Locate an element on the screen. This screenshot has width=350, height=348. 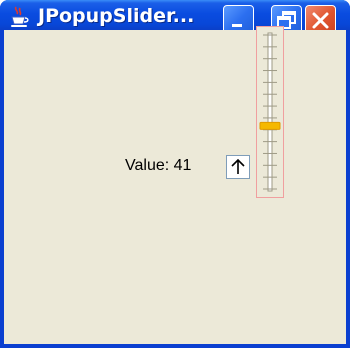
slider-track is located at coordinates (270, 112).